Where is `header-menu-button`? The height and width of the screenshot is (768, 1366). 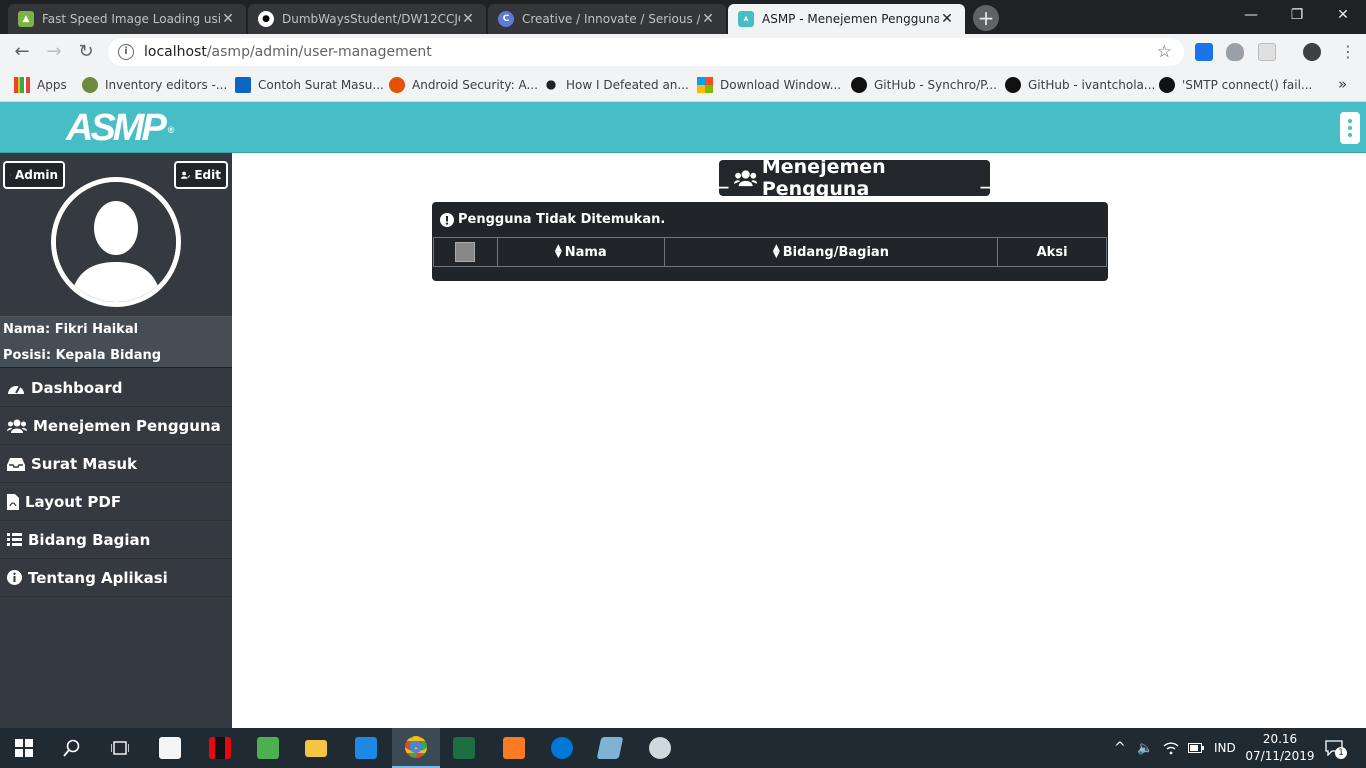 header-menu-button is located at coordinates (1350, 128).